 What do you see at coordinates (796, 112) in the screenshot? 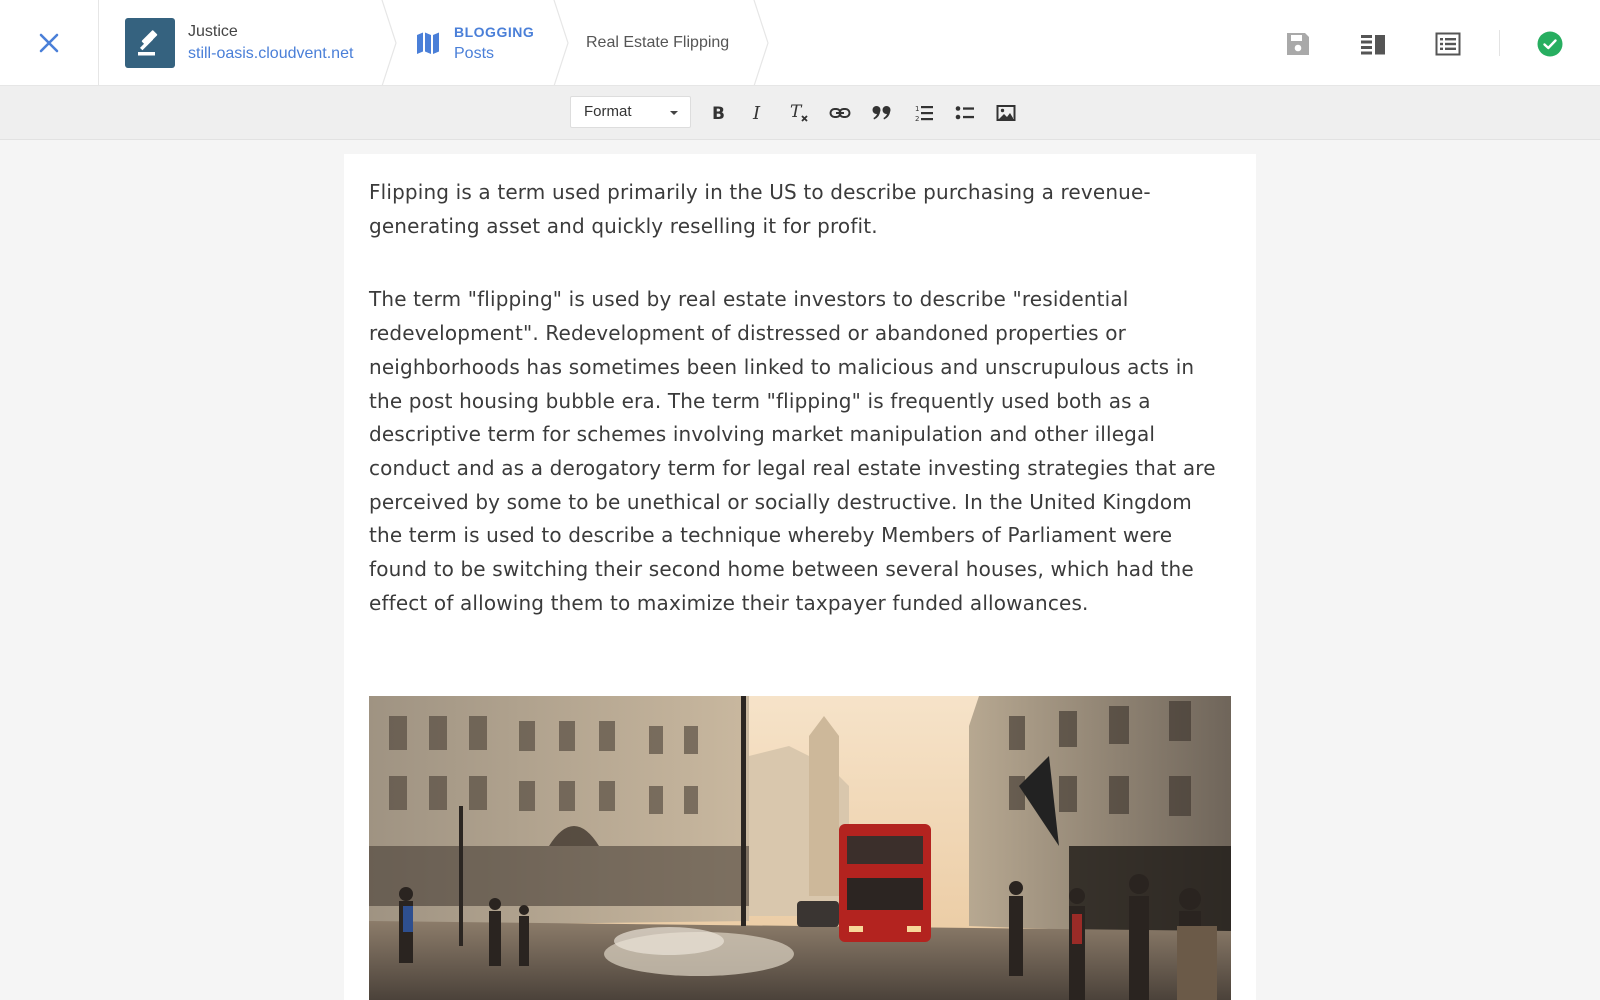
I see `svg-text: T` at bounding box center [796, 112].